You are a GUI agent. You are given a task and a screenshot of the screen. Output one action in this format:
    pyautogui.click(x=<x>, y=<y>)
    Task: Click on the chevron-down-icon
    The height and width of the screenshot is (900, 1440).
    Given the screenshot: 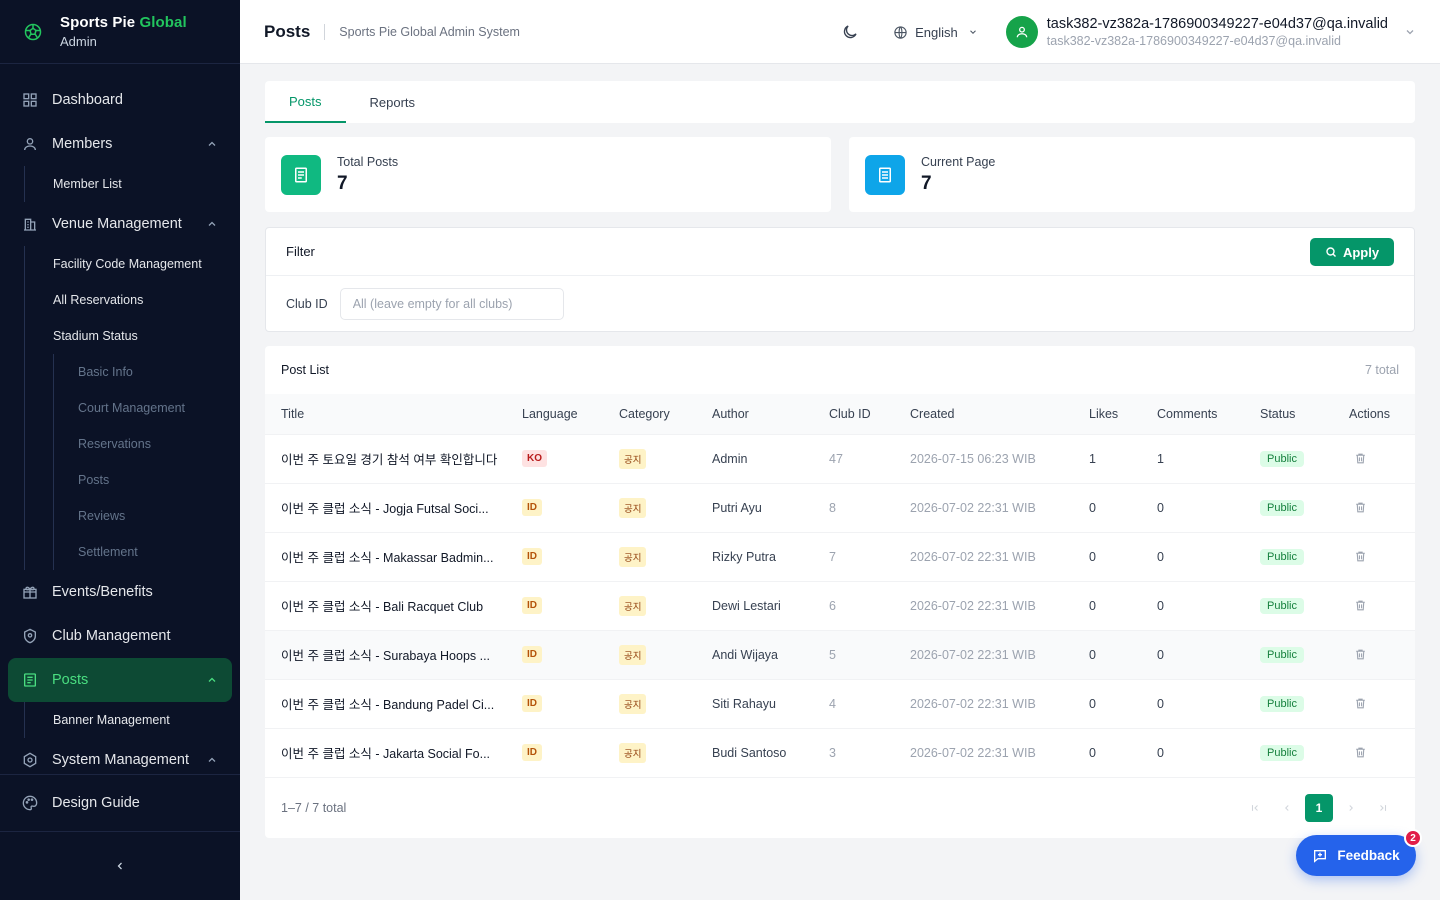 What is the action you would take?
    pyautogui.click(x=1410, y=32)
    